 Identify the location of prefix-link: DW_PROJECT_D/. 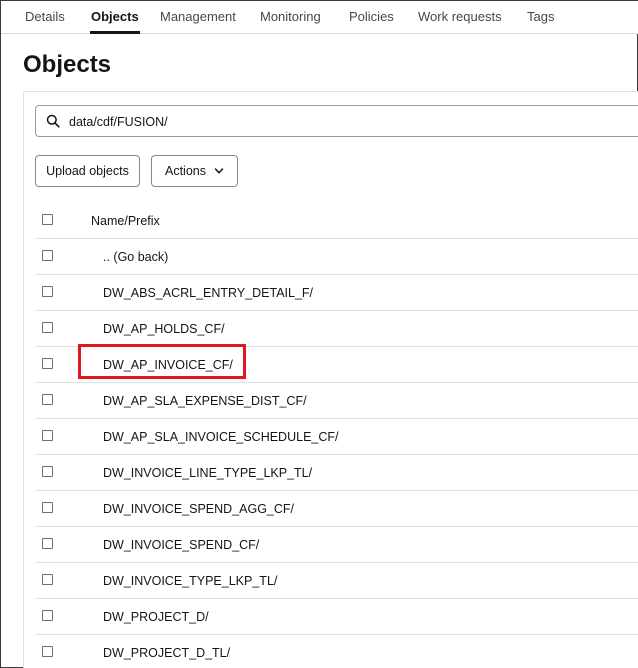
(156, 617).